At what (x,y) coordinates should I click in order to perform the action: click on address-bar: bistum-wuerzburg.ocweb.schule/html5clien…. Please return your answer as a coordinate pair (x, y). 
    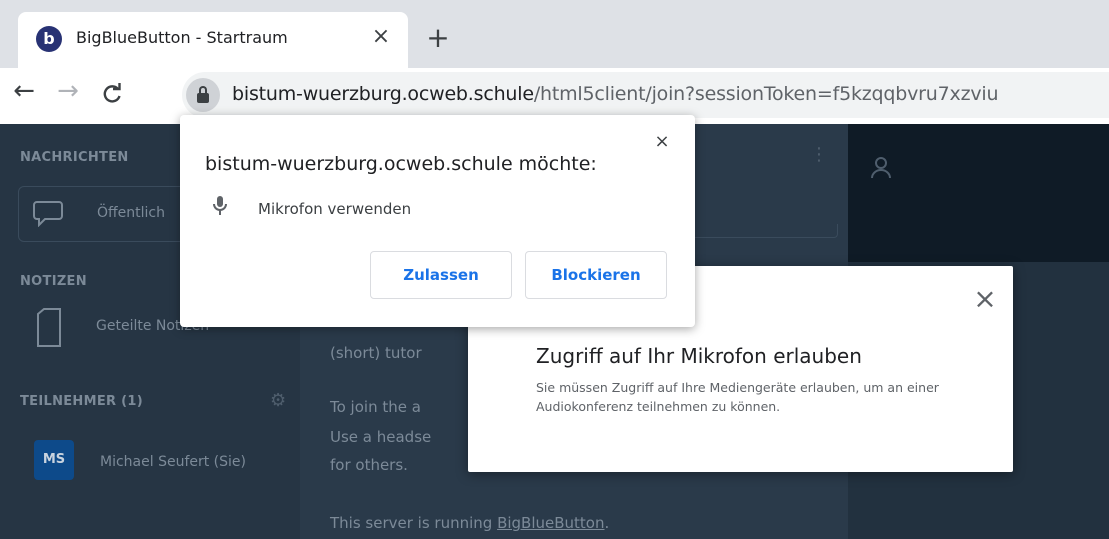
    Looking at the image, I should click on (645, 95).